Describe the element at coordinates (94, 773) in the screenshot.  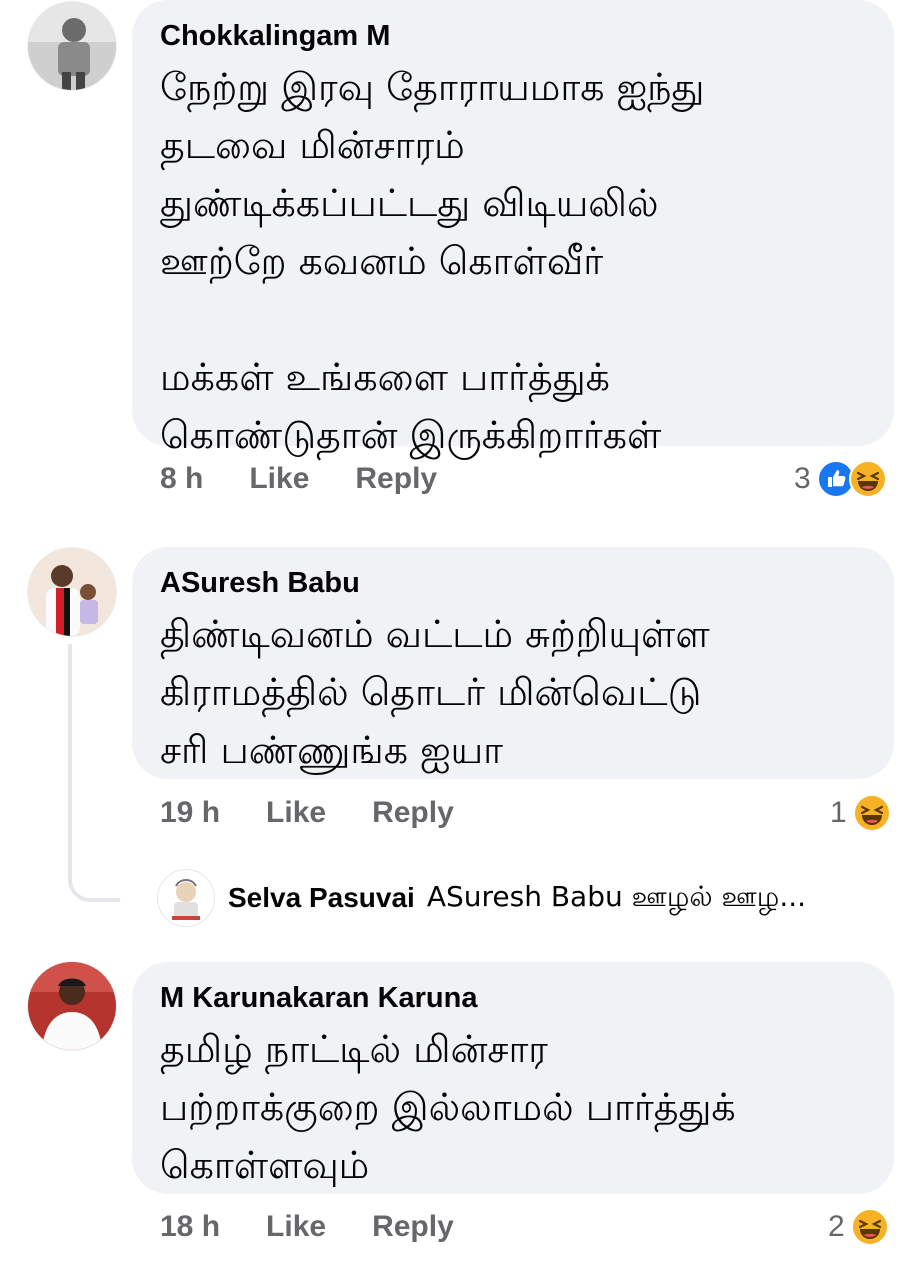
I see `thread-connector` at that location.